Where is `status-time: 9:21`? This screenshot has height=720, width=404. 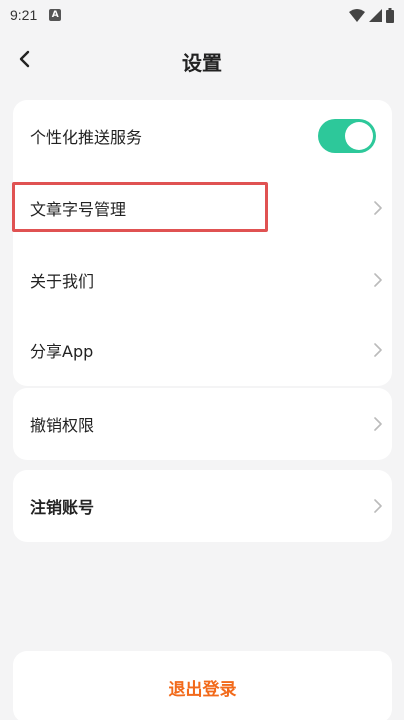 status-time: 9:21 is located at coordinates (24, 15).